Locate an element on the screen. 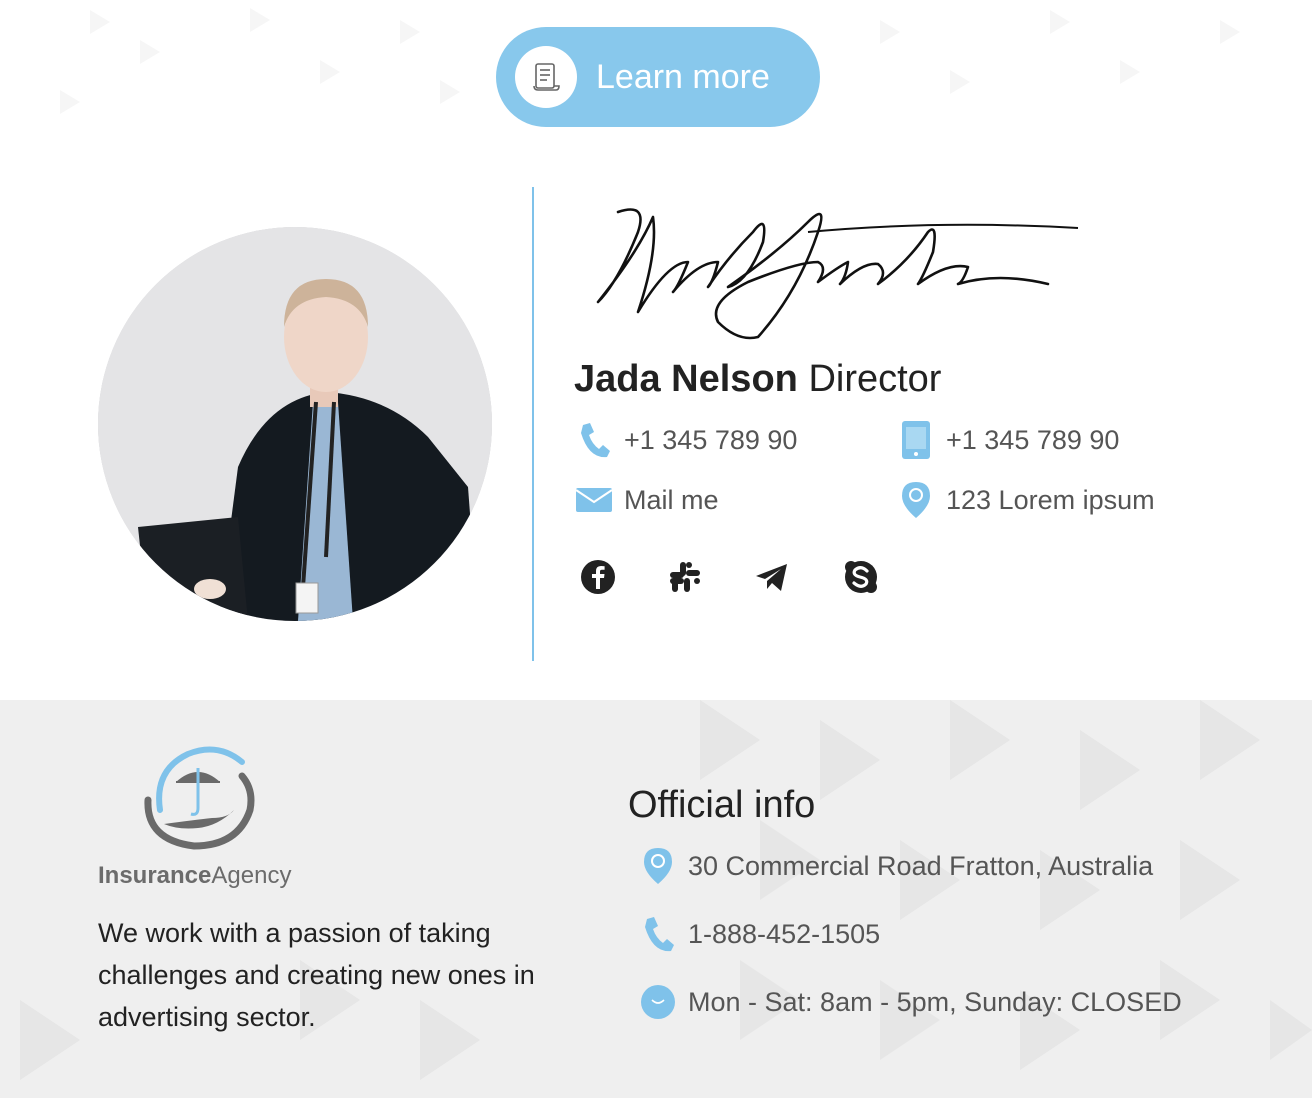  logo-wordmark: InsuranceAgency is located at coordinates (194, 876).